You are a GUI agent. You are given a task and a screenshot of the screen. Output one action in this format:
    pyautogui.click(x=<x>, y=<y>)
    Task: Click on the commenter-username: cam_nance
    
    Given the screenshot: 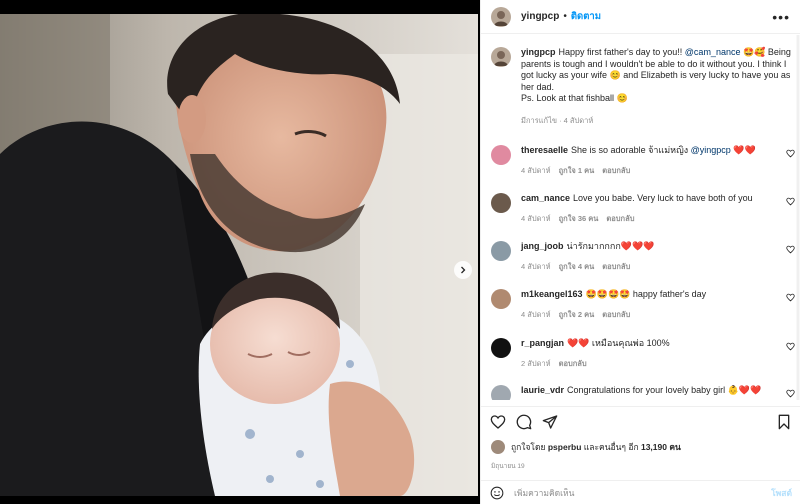 What is the action you would take?
    pyautogui.click(x=545, y=198)
    